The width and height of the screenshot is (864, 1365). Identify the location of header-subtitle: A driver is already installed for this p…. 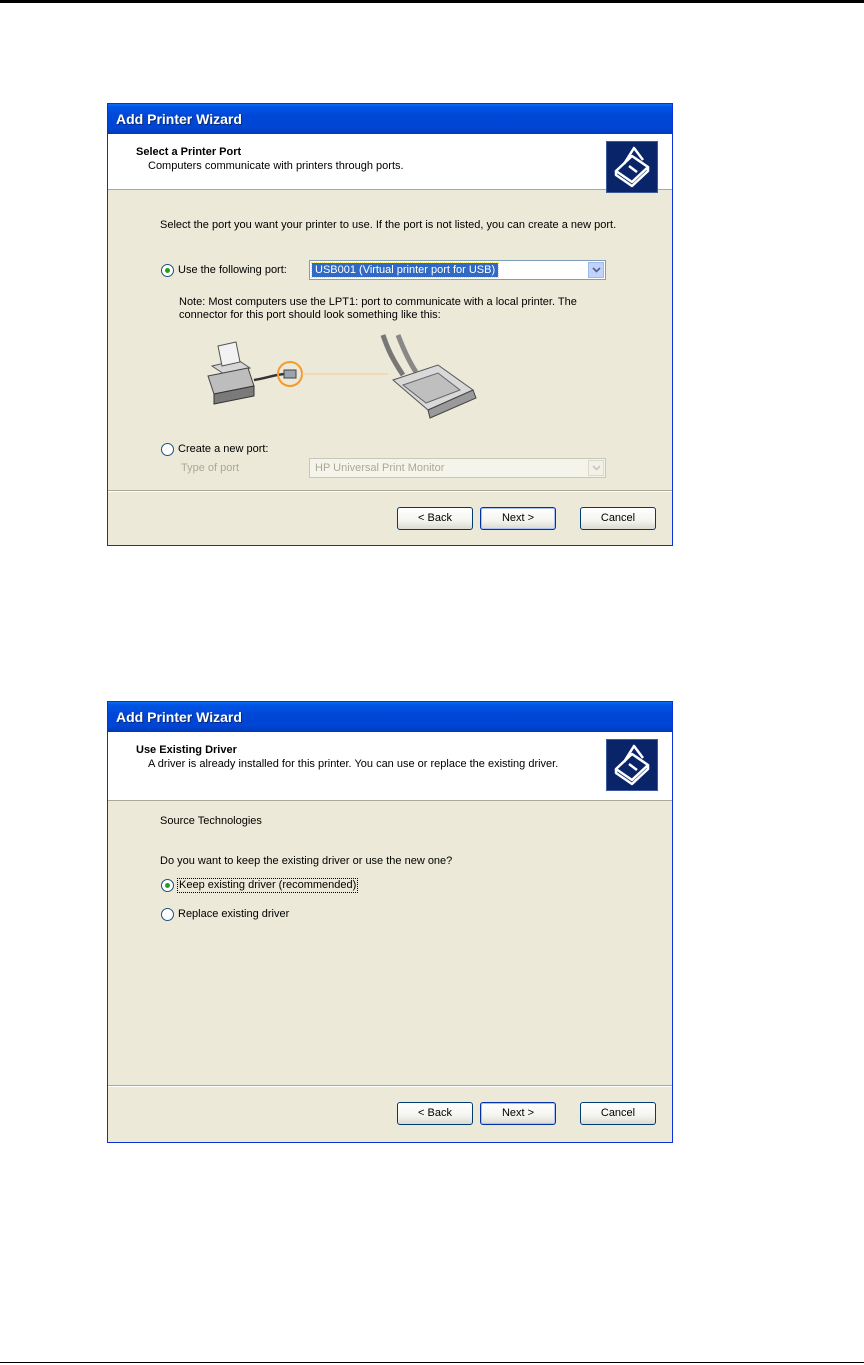
(353, 764).